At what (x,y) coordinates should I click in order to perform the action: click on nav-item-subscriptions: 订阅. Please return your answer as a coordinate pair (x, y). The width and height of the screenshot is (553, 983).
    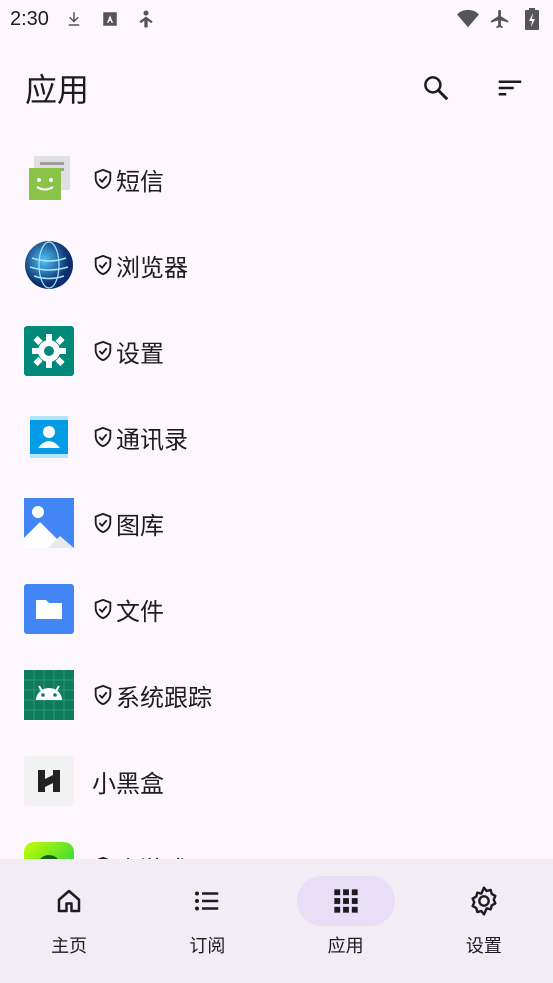
    Looking at the image, I should click on (207, 921).